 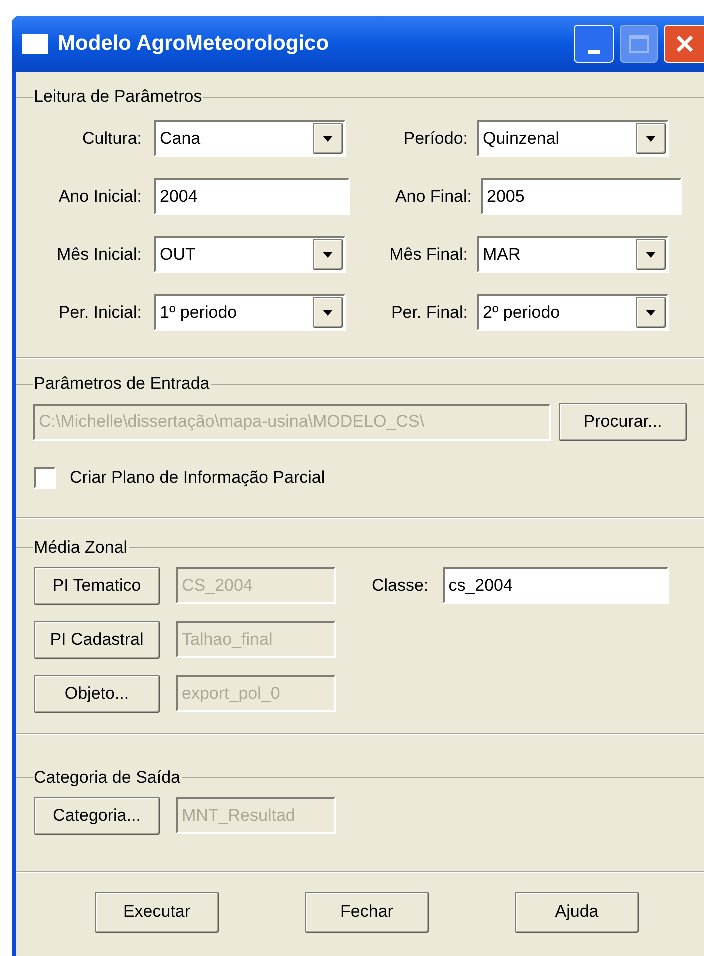 What do you see at coordinates (581, 196) in the screenshot?
I see `input-field: 2005` at bounding box center [581, 196].